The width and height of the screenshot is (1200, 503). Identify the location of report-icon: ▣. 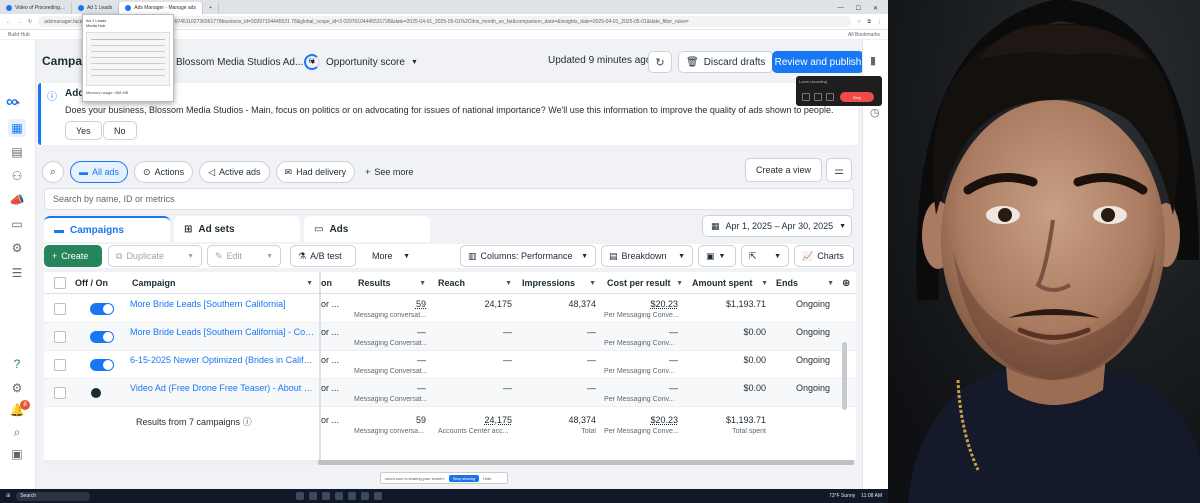
(17, 454).